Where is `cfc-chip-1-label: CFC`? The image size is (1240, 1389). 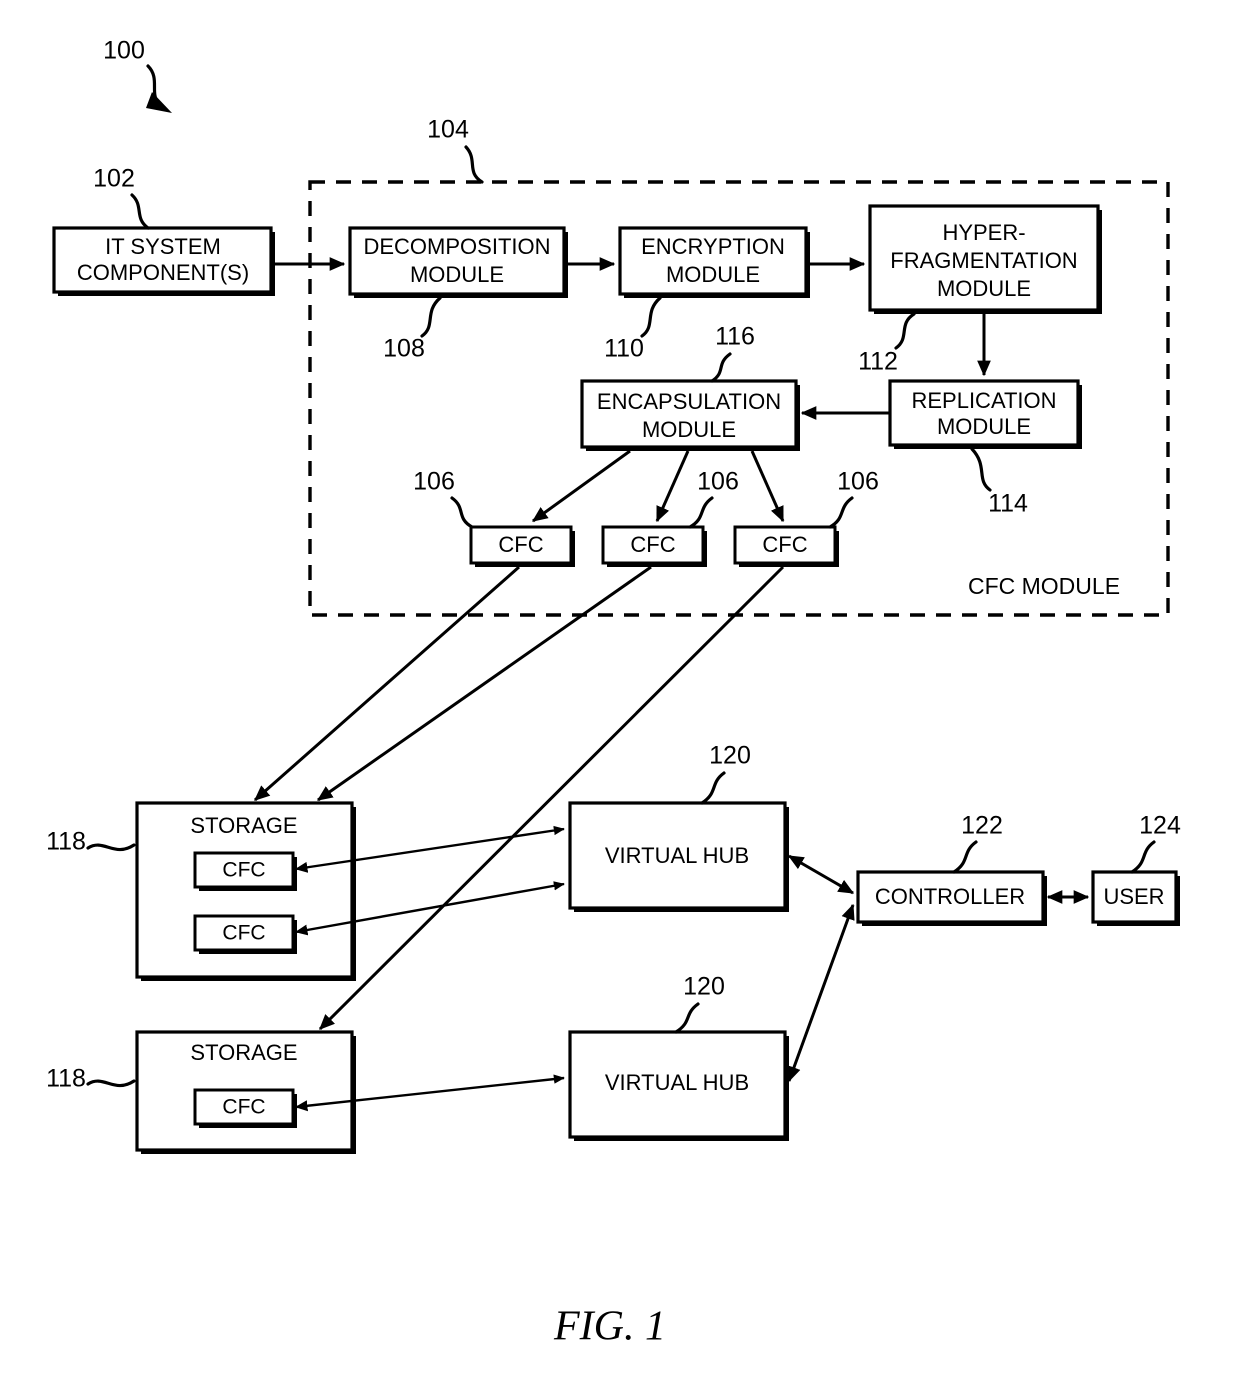
cfc-chip-1-label: CFC is located at coordinates (520, 544).